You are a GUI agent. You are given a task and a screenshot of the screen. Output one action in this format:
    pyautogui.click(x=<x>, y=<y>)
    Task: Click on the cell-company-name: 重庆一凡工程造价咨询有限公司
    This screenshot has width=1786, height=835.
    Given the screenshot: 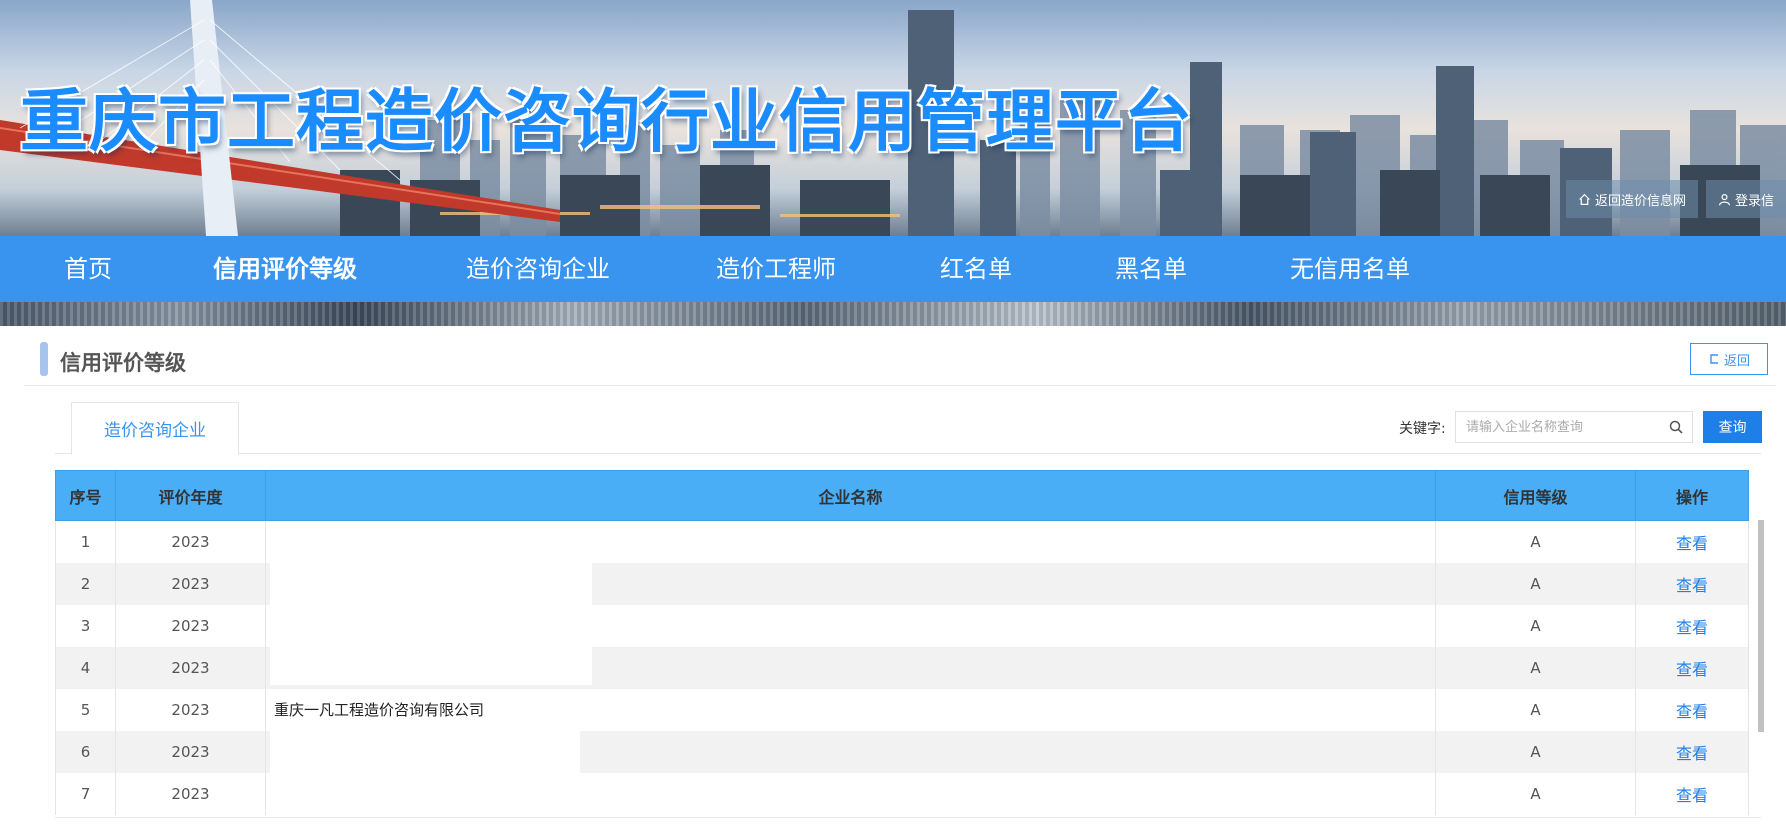 What is the action you would take?
    pyautogui.click(x=850, y=709)
    